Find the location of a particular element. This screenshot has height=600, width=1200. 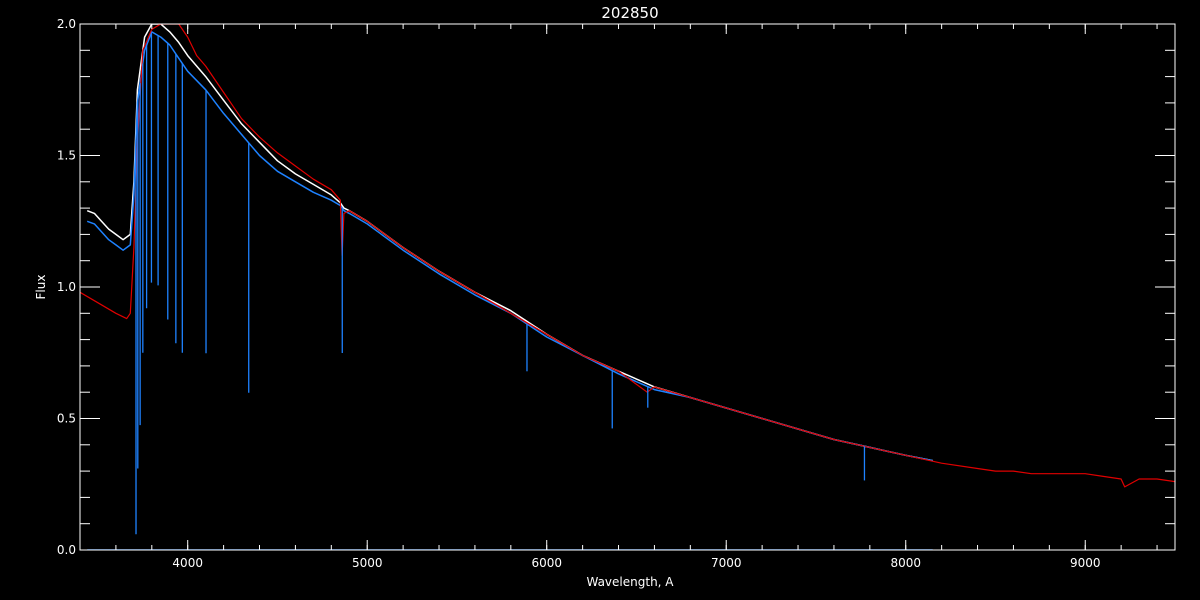

x-tick-label: 5000 is located at coordinates (367, 563).